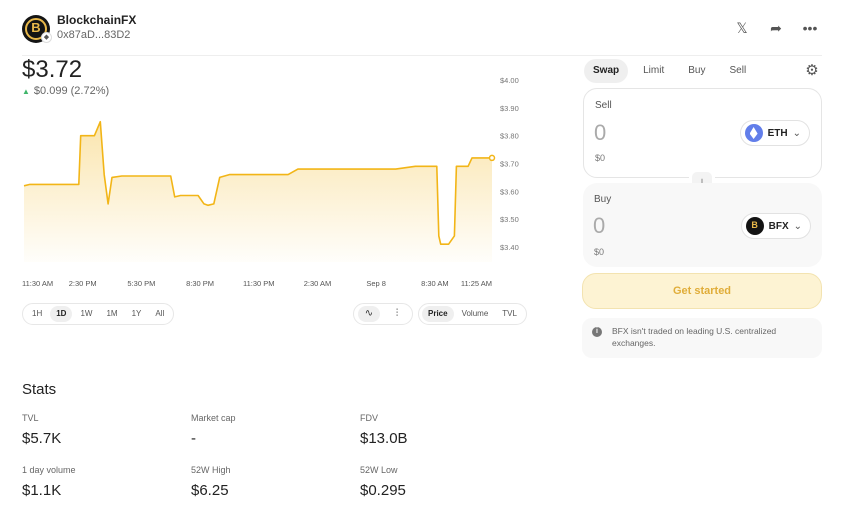 The width and height of the screenshot is (848, 527). I want to click on get-started-button: Get started, so click(702, 291).